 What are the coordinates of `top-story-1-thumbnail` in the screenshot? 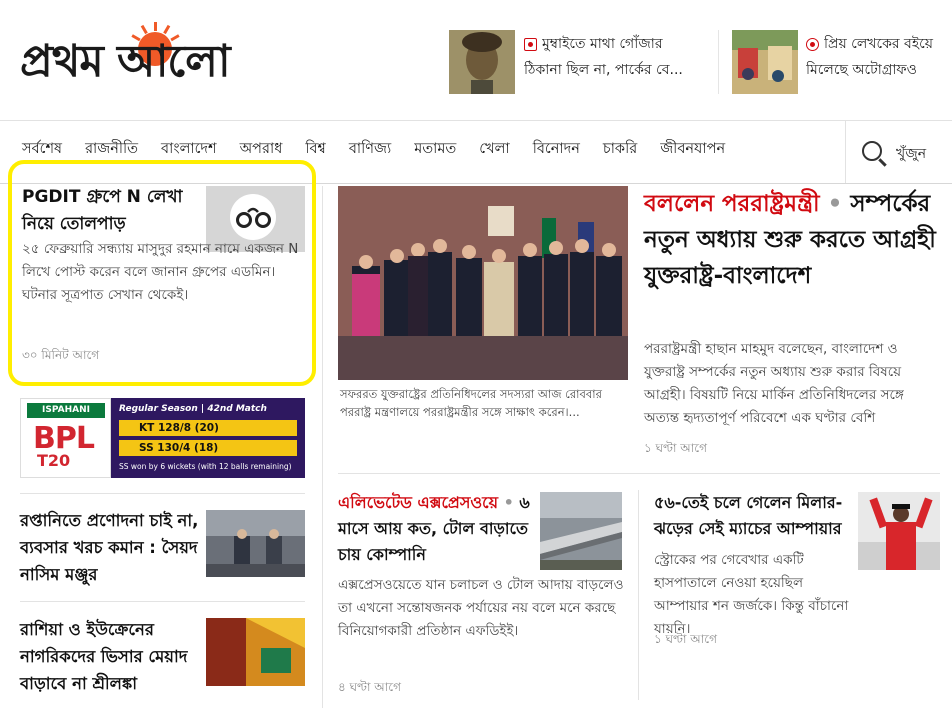 It's located at (482, 62).